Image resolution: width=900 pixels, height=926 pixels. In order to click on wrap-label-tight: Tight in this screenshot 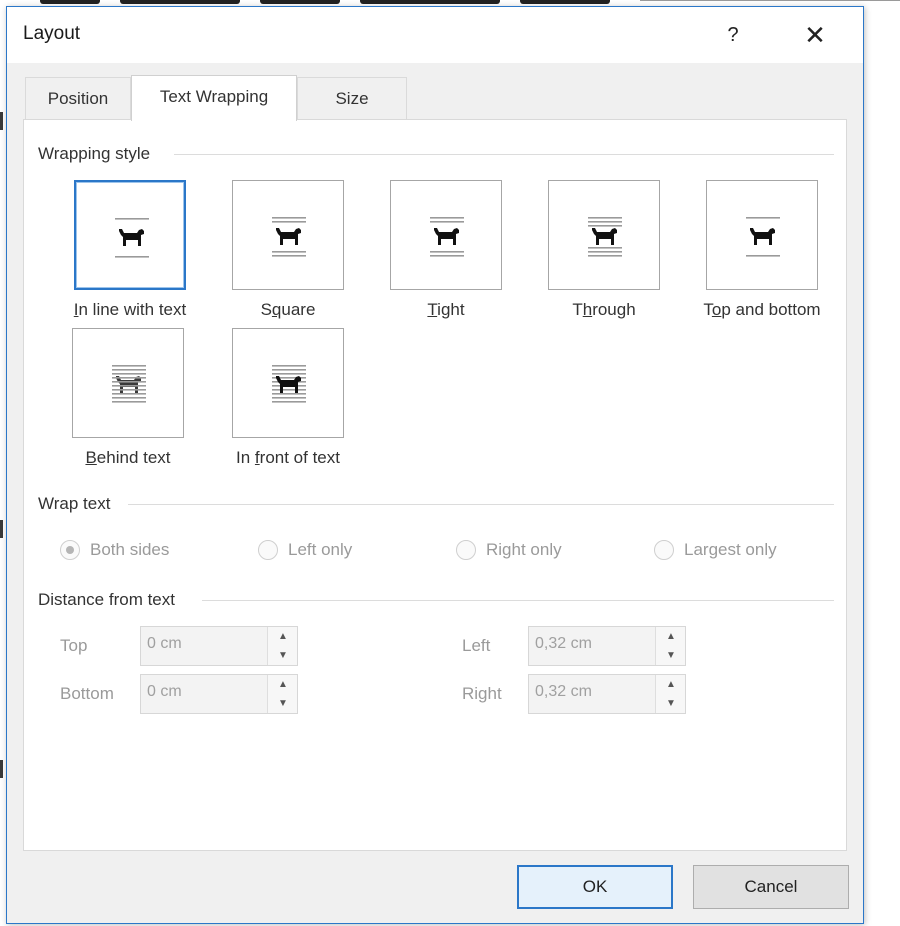, I will do `click(446, 310)`.